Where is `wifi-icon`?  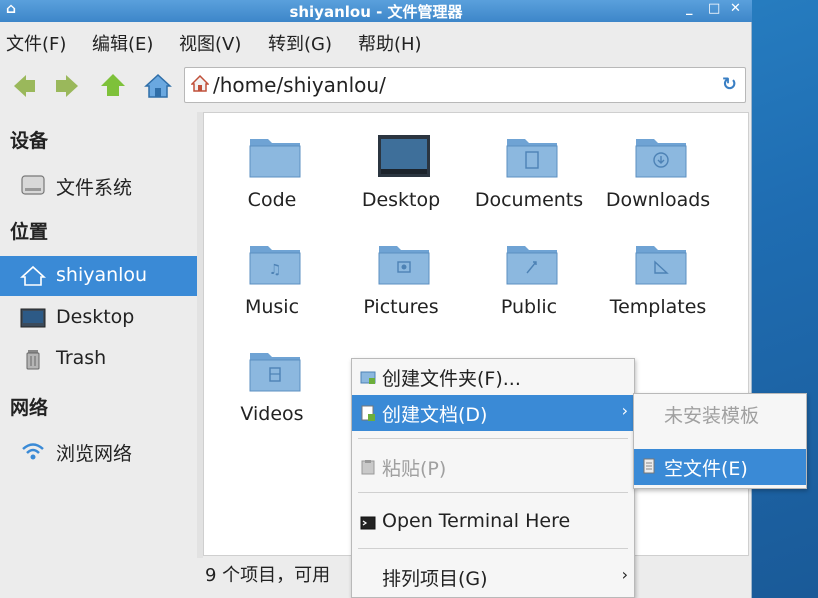 wifi-icon is located at coordinates (33, 451).